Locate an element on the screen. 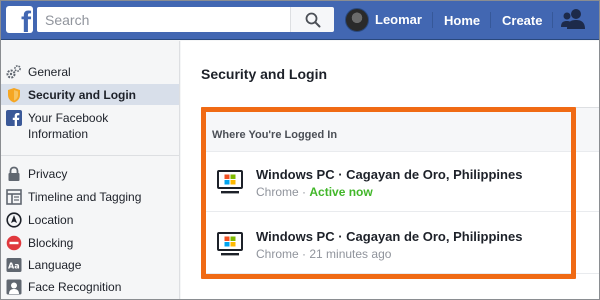 This screenshot has height=300, width=600. timeline-icon is located at coordinates (14, 197).